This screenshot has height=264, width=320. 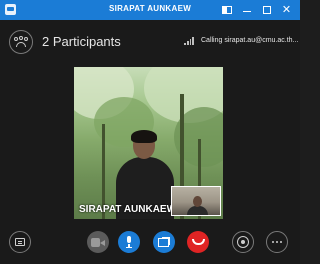 I want to click on chat-button, so click(x=20, y=242).